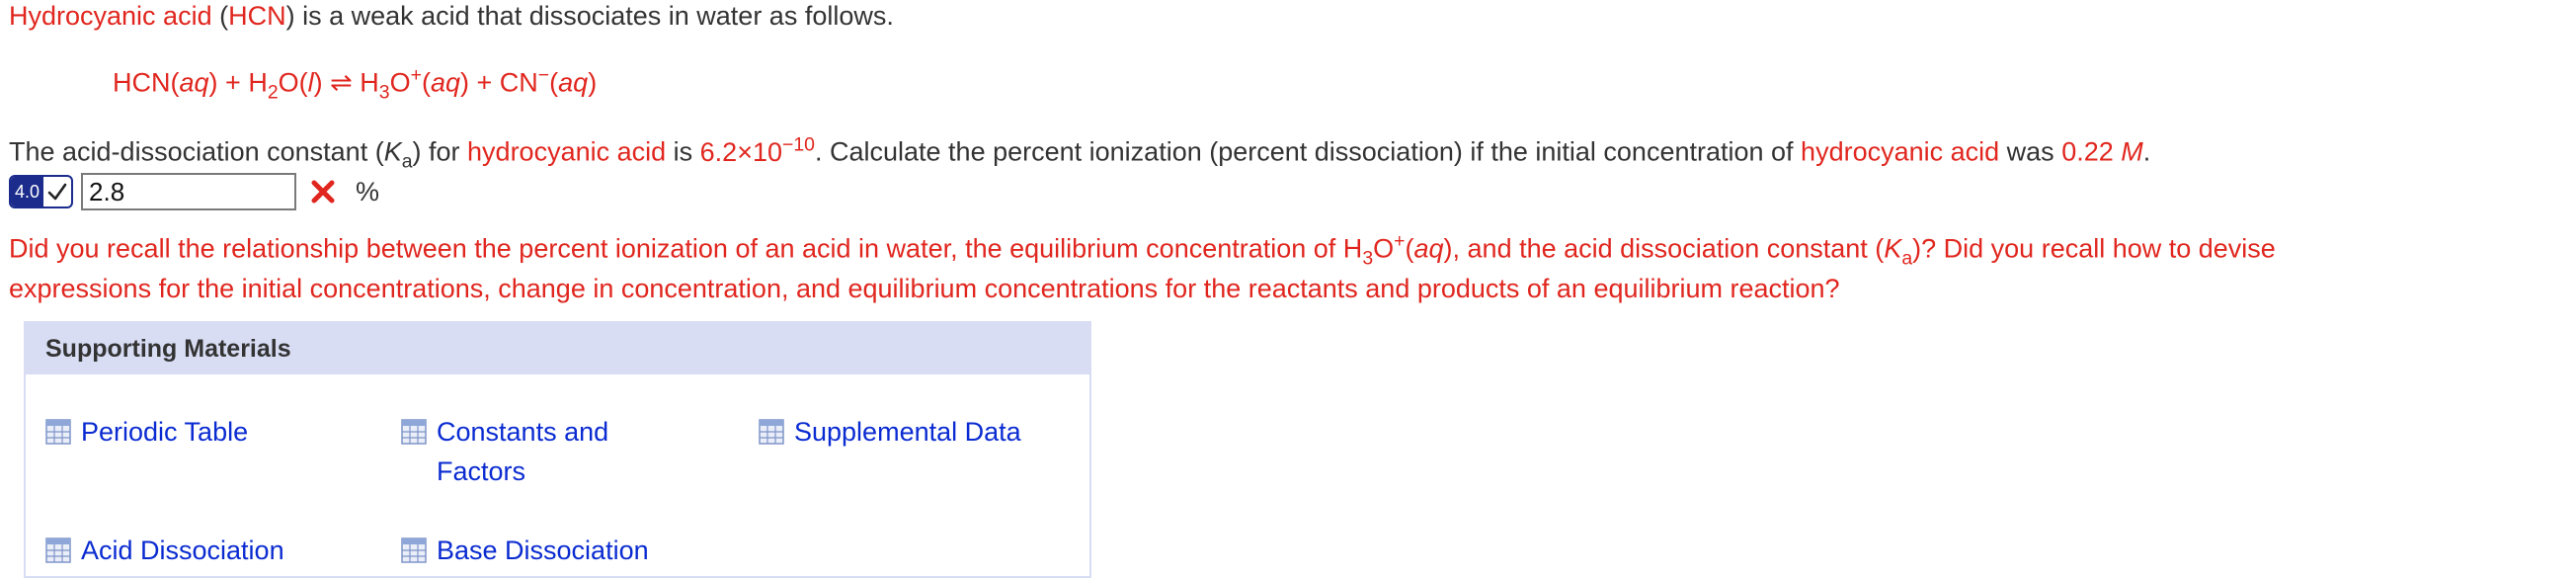  I want to click on prompt-text-3: is, so click(683, 152).